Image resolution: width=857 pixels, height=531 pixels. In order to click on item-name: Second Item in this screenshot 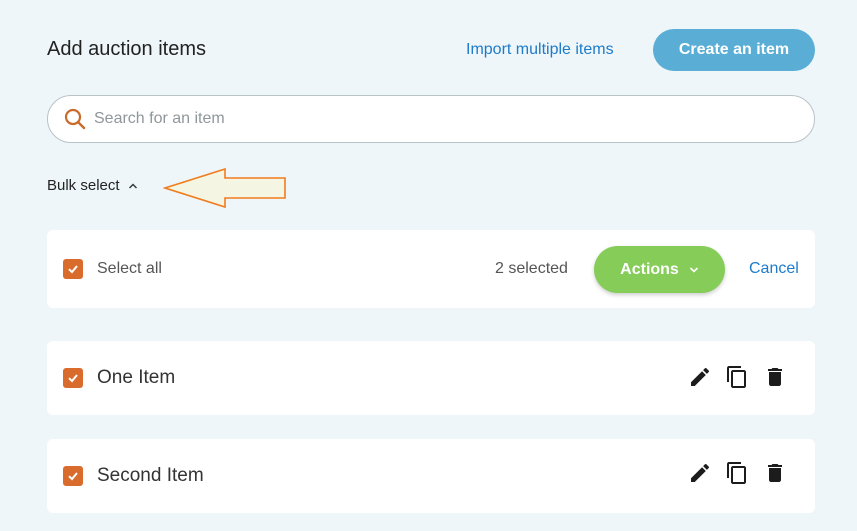, I will do `click(150, 475)`.